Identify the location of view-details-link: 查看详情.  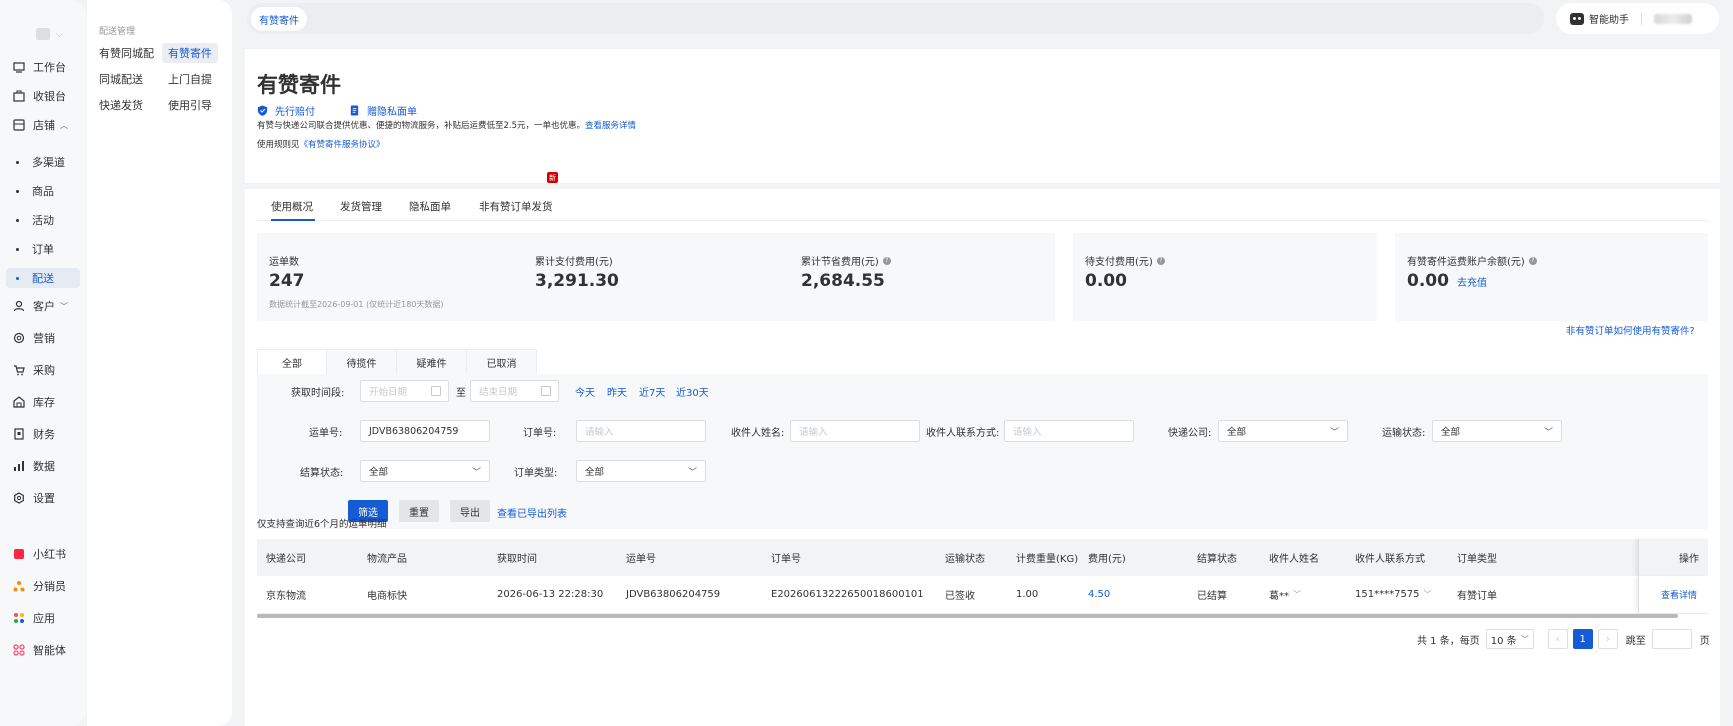
(1679, 594).